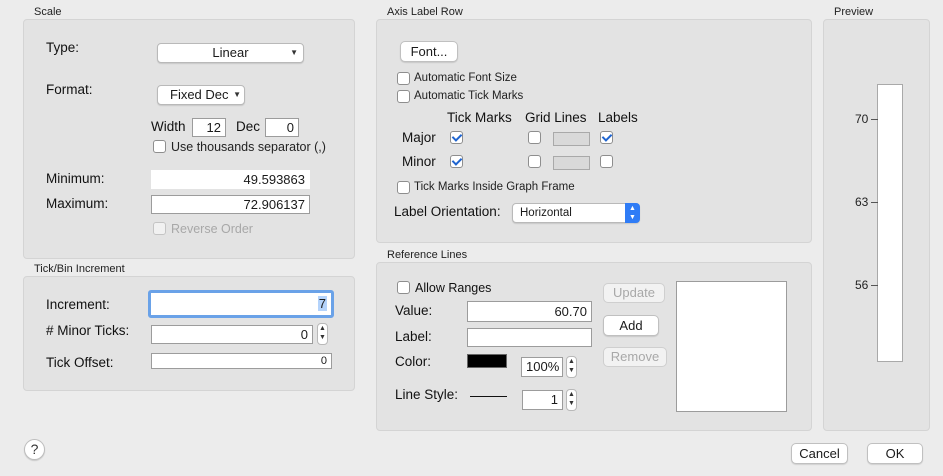  What do you see at coordinates (556, 117) in the screenshot?
I see `grid-lines-column-header: Grid Lines` at bounding box center [556, 117].